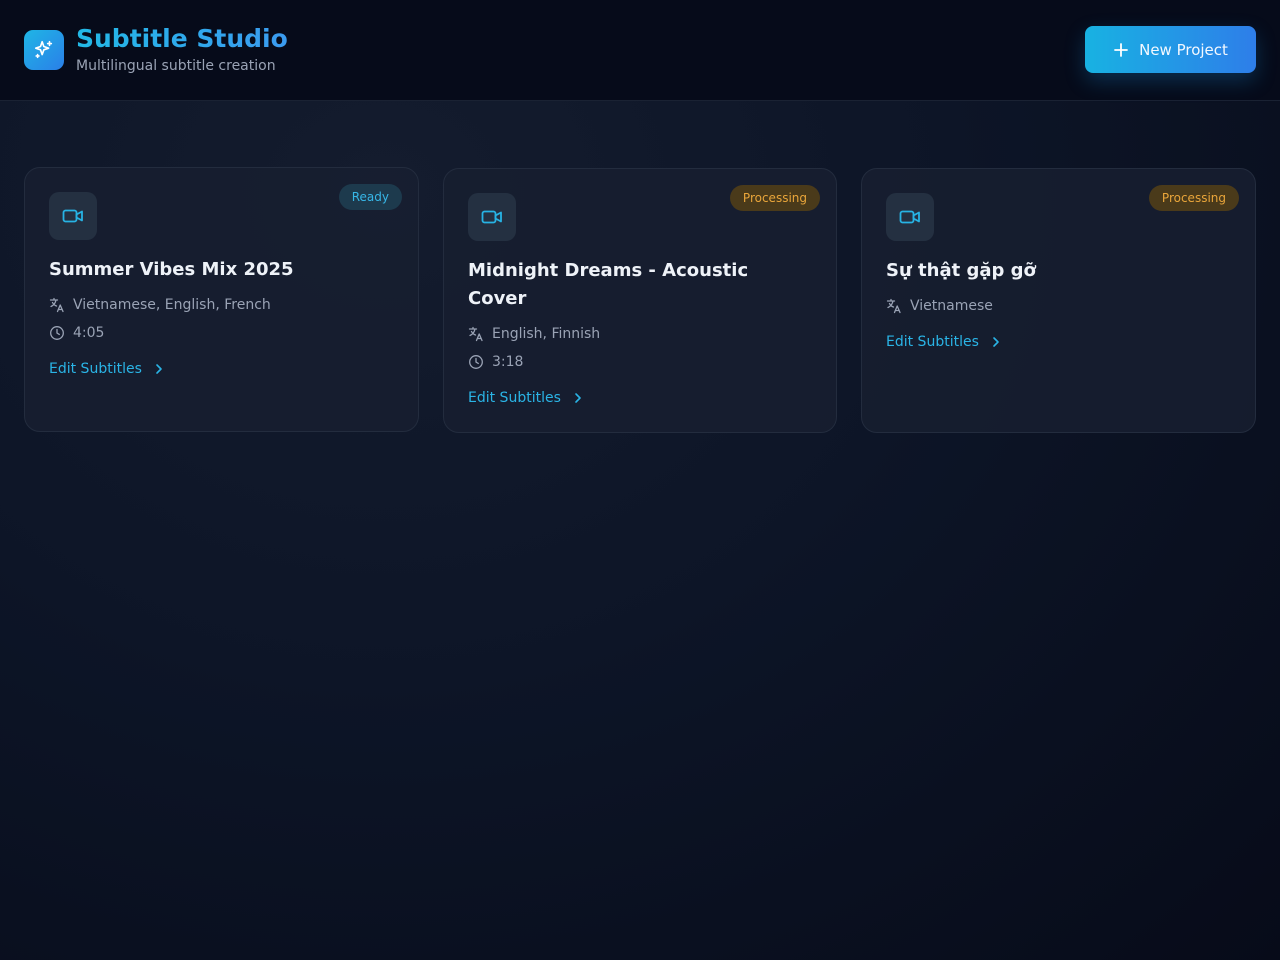 The height and width of the screenshot is (960, 1280). Describe the element at coordinates (546, 334) in the screenshot. I see `languages-text: English, Finnish` at that location.